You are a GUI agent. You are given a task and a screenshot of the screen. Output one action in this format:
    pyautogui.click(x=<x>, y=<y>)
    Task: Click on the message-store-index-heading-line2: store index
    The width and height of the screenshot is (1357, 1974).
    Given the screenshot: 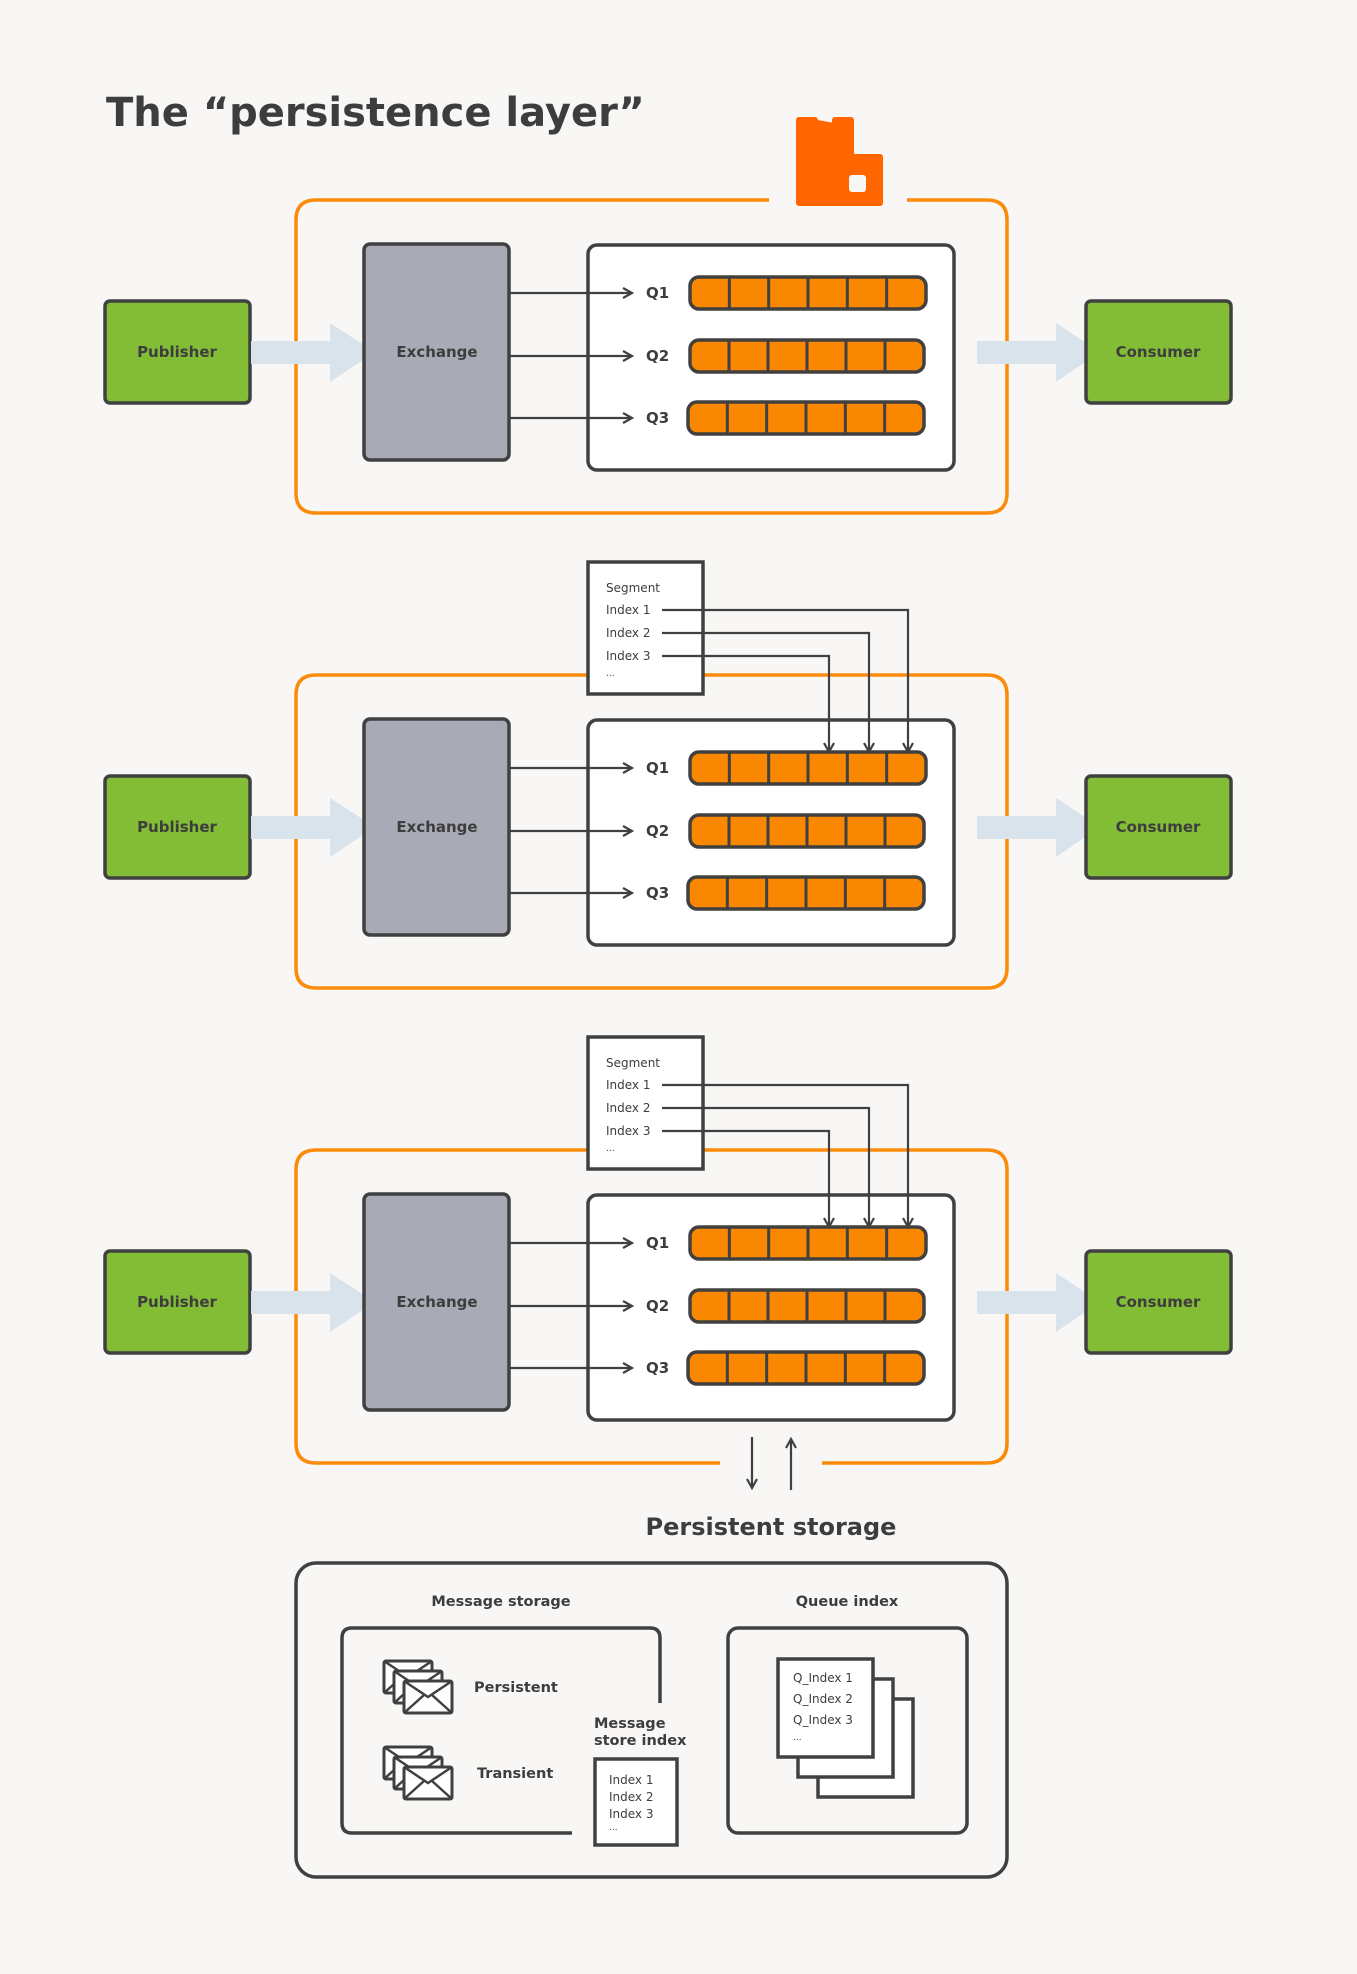 What is the action you would take?
    pyautogui.click(x=640, y=1741)
    